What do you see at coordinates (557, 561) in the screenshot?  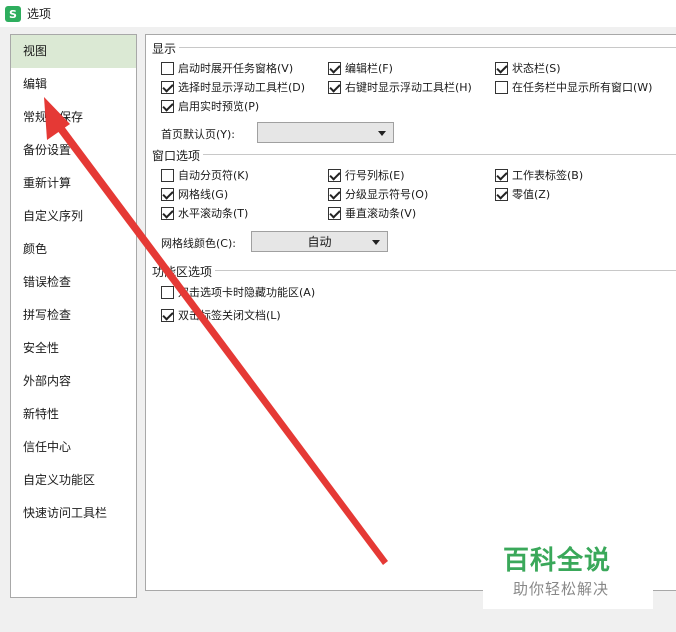 I see `watermark-title: 百科全说` at bounding box center [557, 561].